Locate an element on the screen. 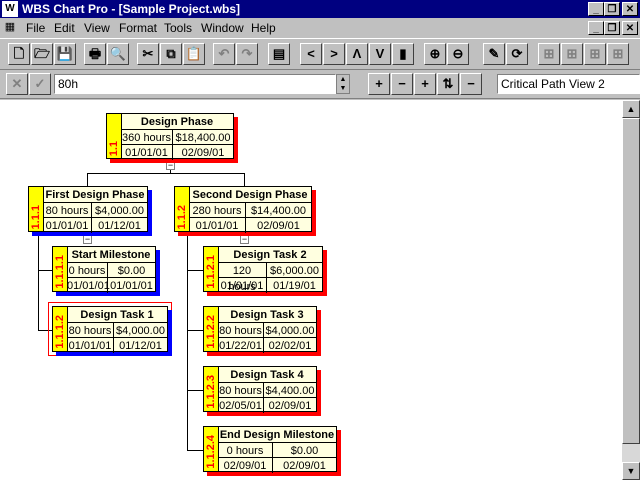 This screenshot has height=480, width=640. move-left-icon: < is located at coordinates (311, 54).